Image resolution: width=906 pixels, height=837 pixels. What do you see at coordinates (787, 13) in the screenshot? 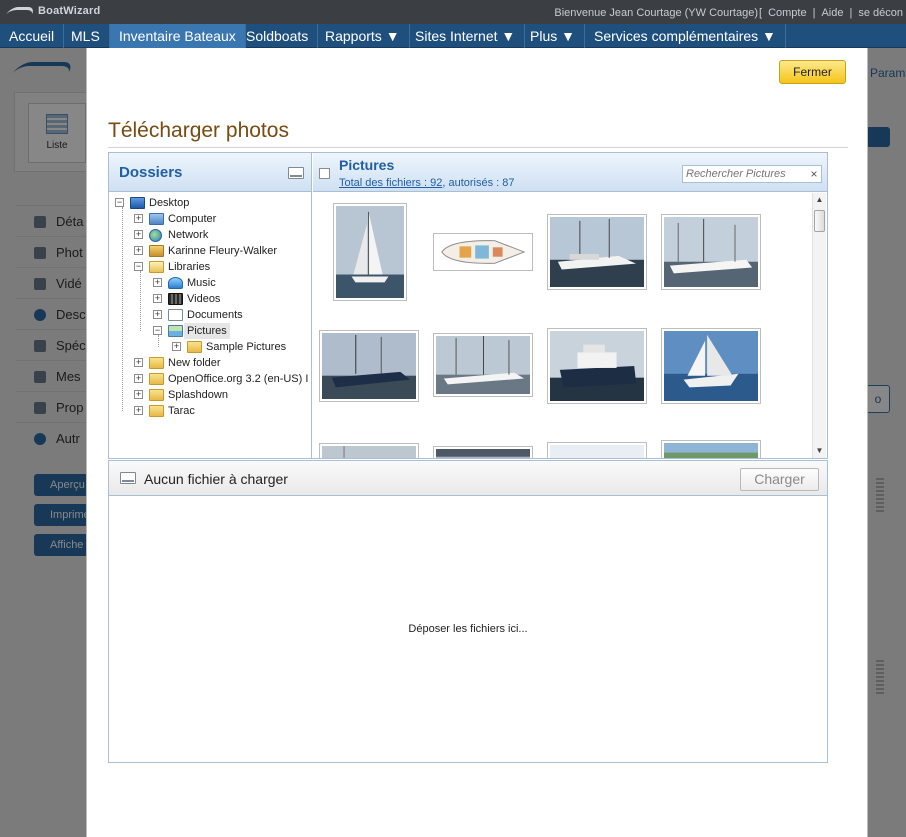
I see `account-link: Compte` at bounding box center [787, 13].